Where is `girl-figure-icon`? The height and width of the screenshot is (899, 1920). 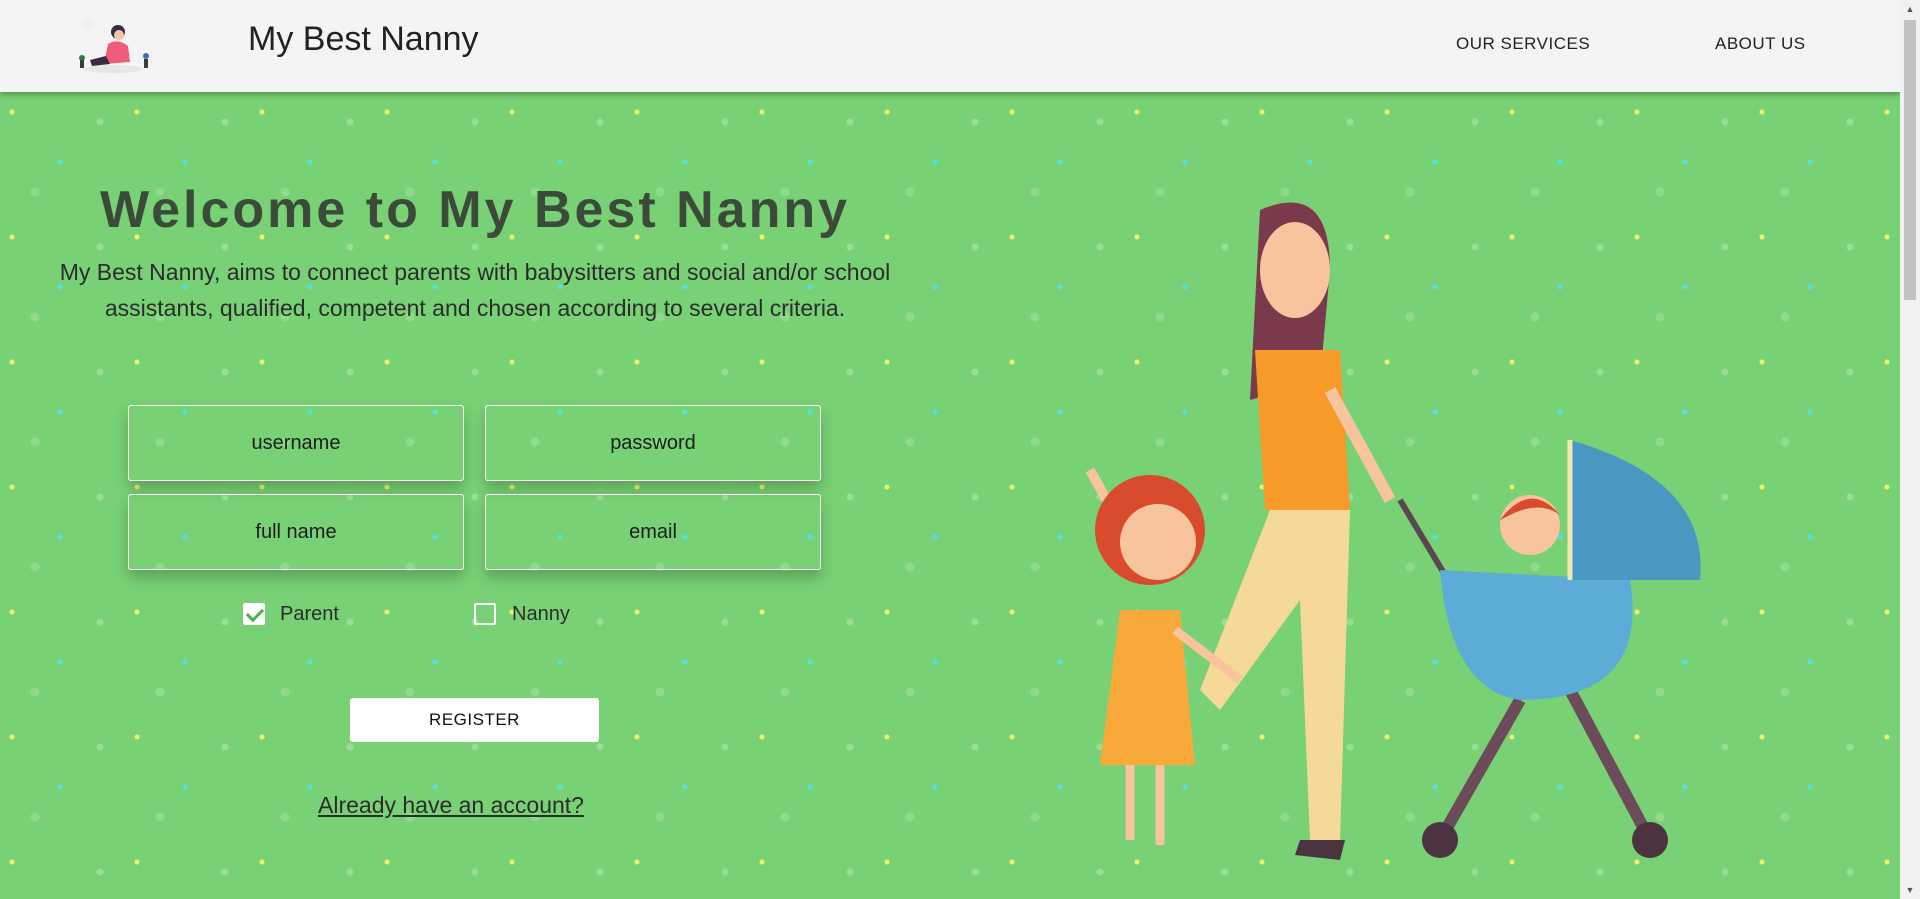 girl-figure-icon is located at coordinates (1164, 656).